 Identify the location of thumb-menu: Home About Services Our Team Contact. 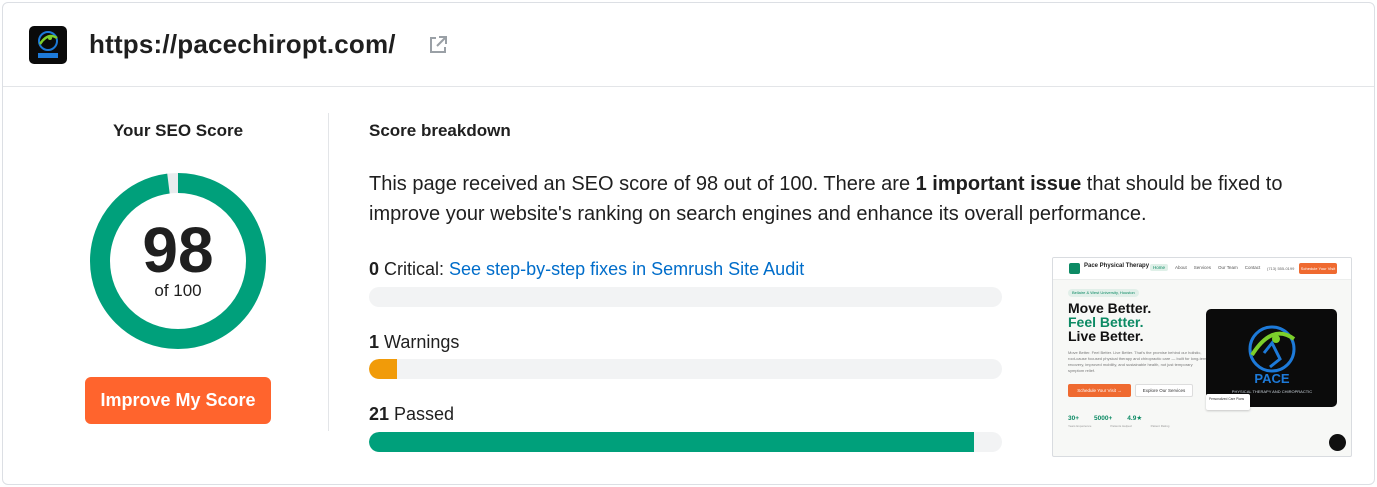
(1208, 267).